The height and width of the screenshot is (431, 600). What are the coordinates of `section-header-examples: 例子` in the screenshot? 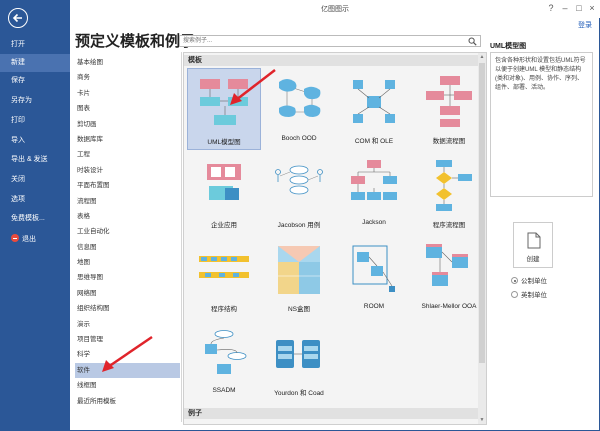 It's located at (331, 413).